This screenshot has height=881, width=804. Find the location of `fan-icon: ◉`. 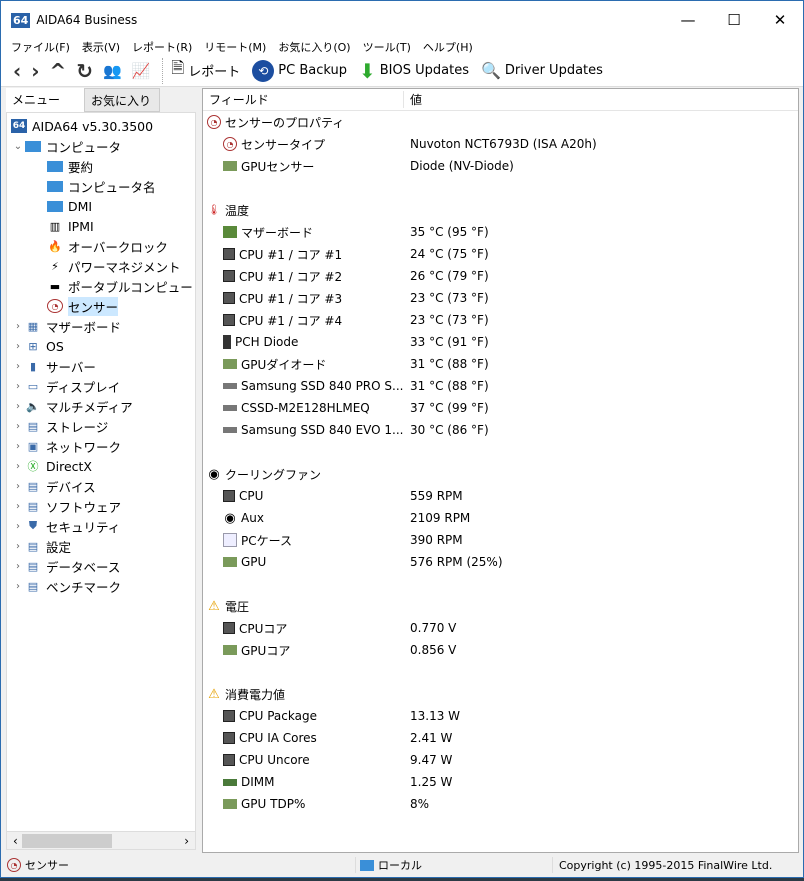

fan-icon: ◉ is located at coordinates (230, 518).